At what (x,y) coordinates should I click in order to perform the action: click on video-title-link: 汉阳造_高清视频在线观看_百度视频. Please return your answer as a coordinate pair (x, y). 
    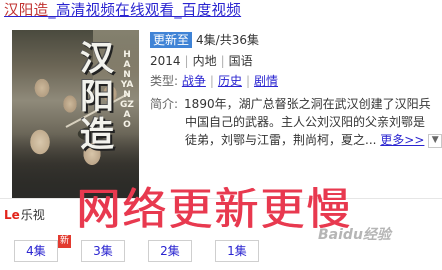
    Looking at the image, I should click on (222, 11).